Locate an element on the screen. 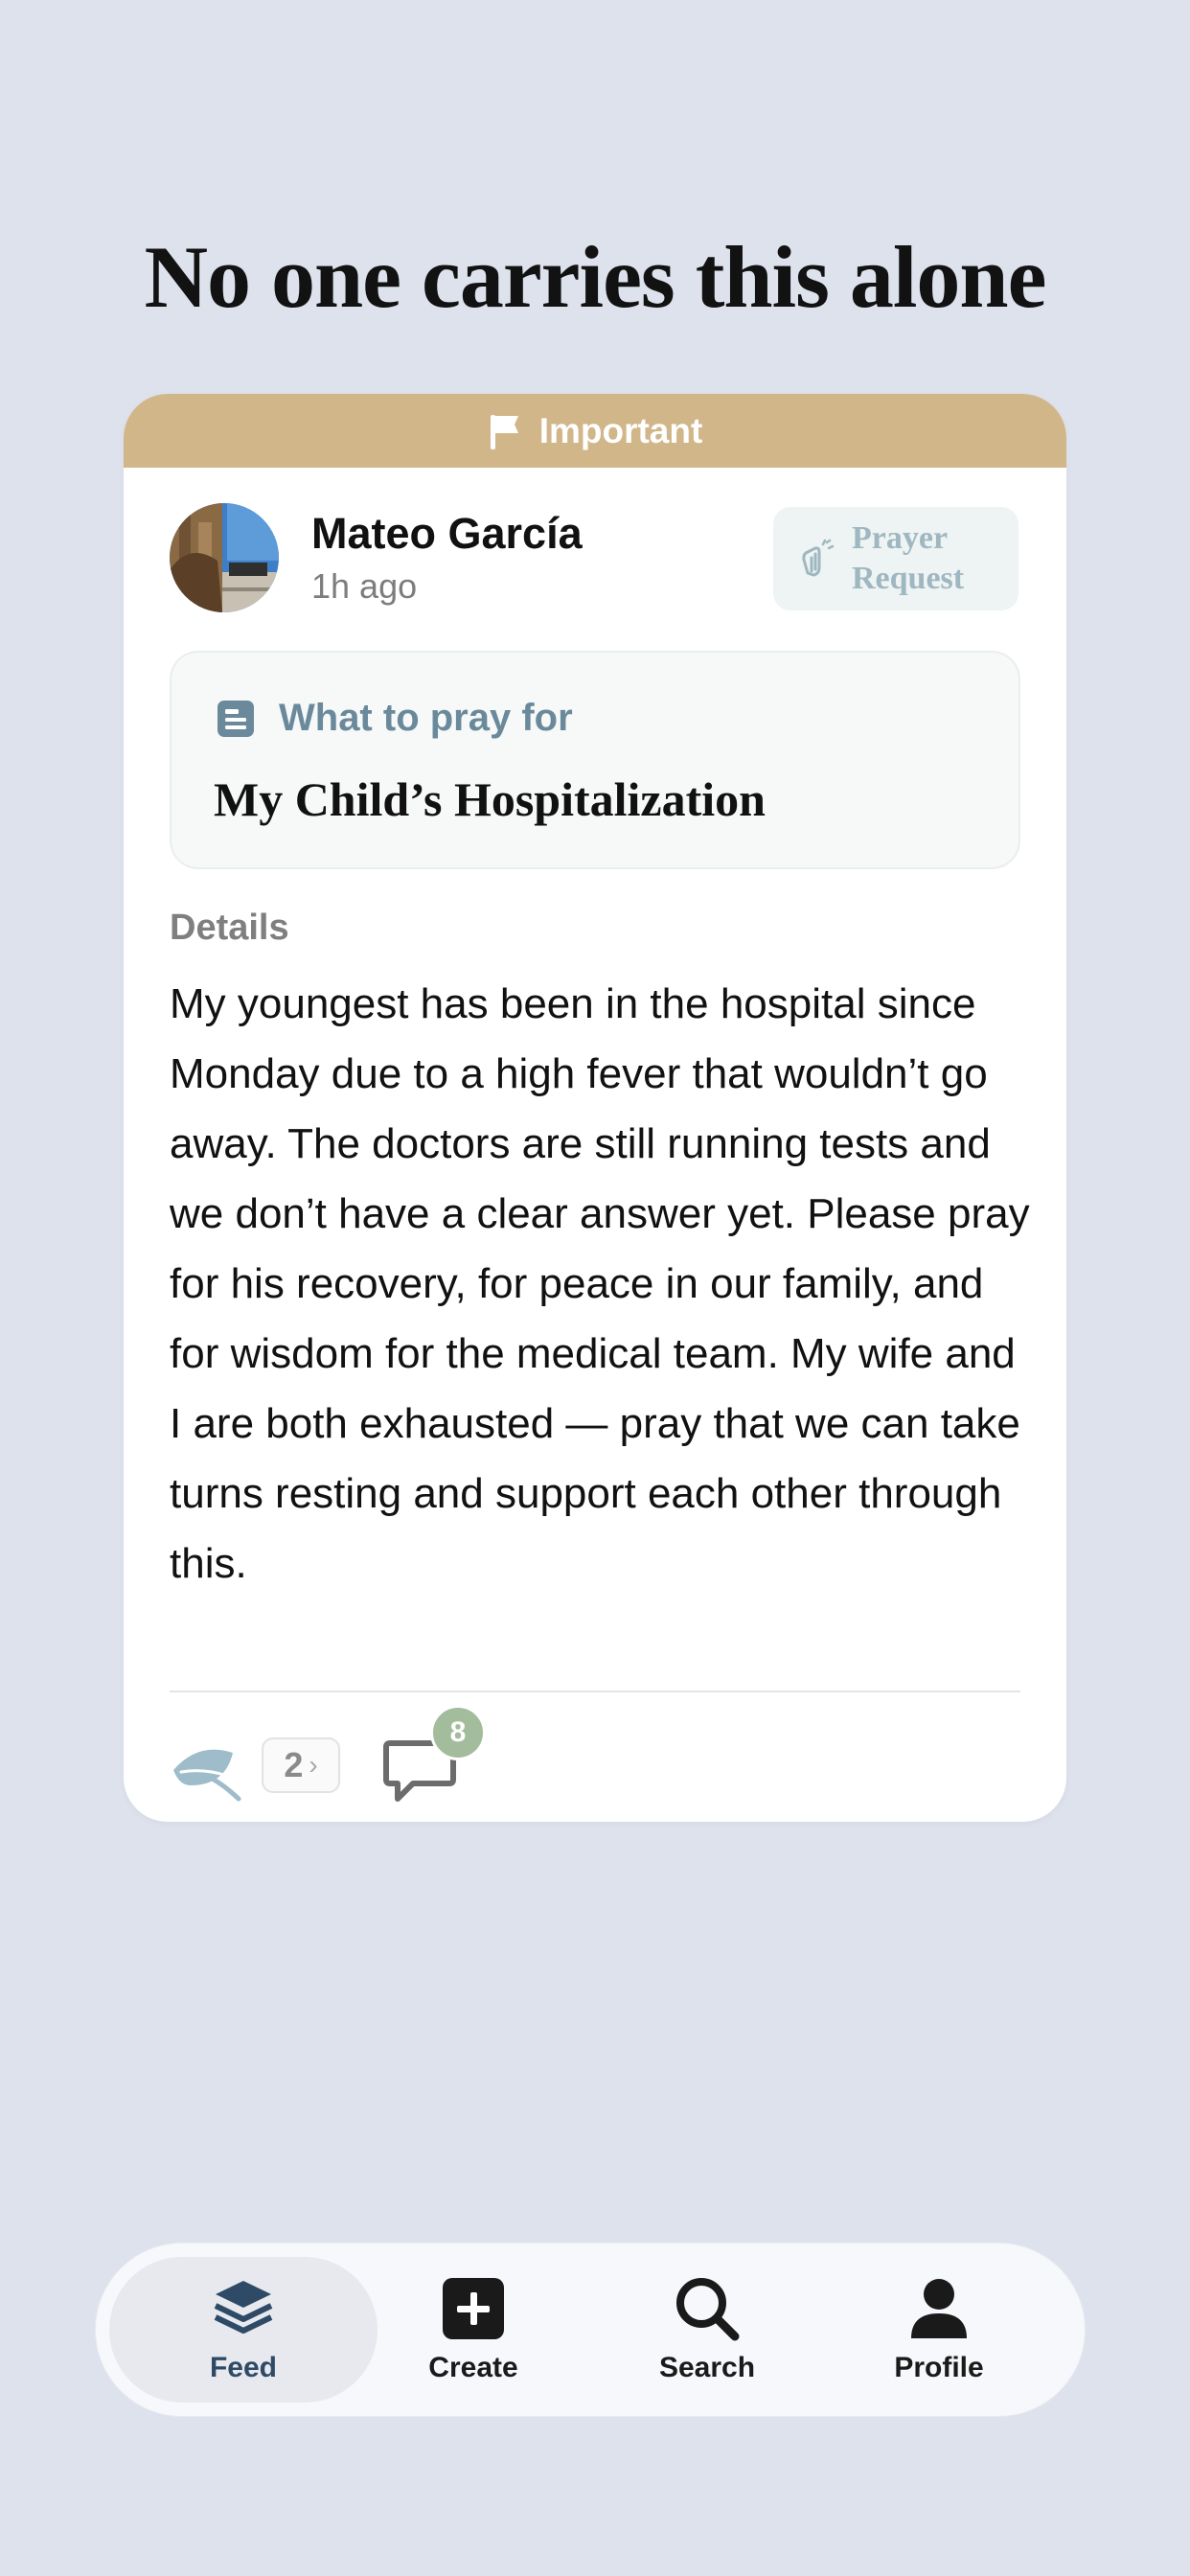  flag-icon is located at coordinates (504, 431).